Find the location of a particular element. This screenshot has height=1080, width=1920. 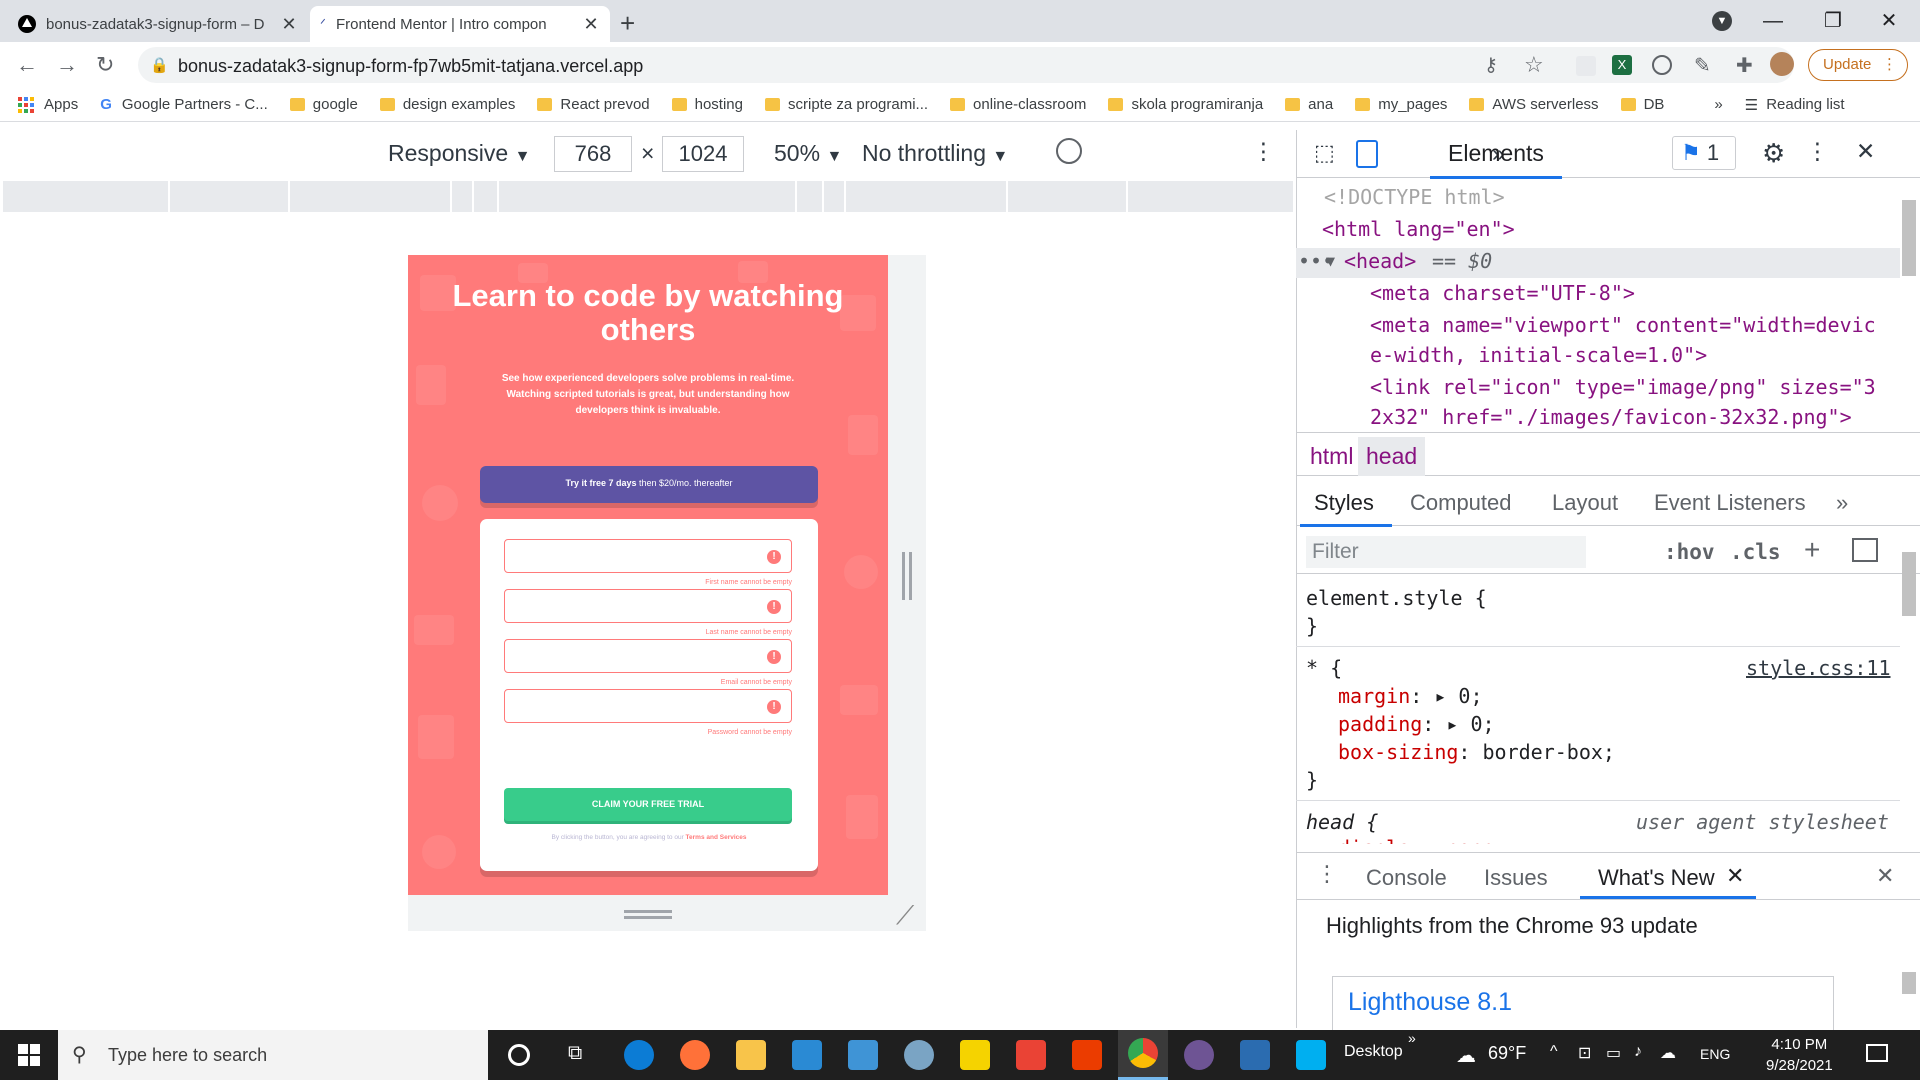

height-input: 1024 is located at coordinates (703, 154).